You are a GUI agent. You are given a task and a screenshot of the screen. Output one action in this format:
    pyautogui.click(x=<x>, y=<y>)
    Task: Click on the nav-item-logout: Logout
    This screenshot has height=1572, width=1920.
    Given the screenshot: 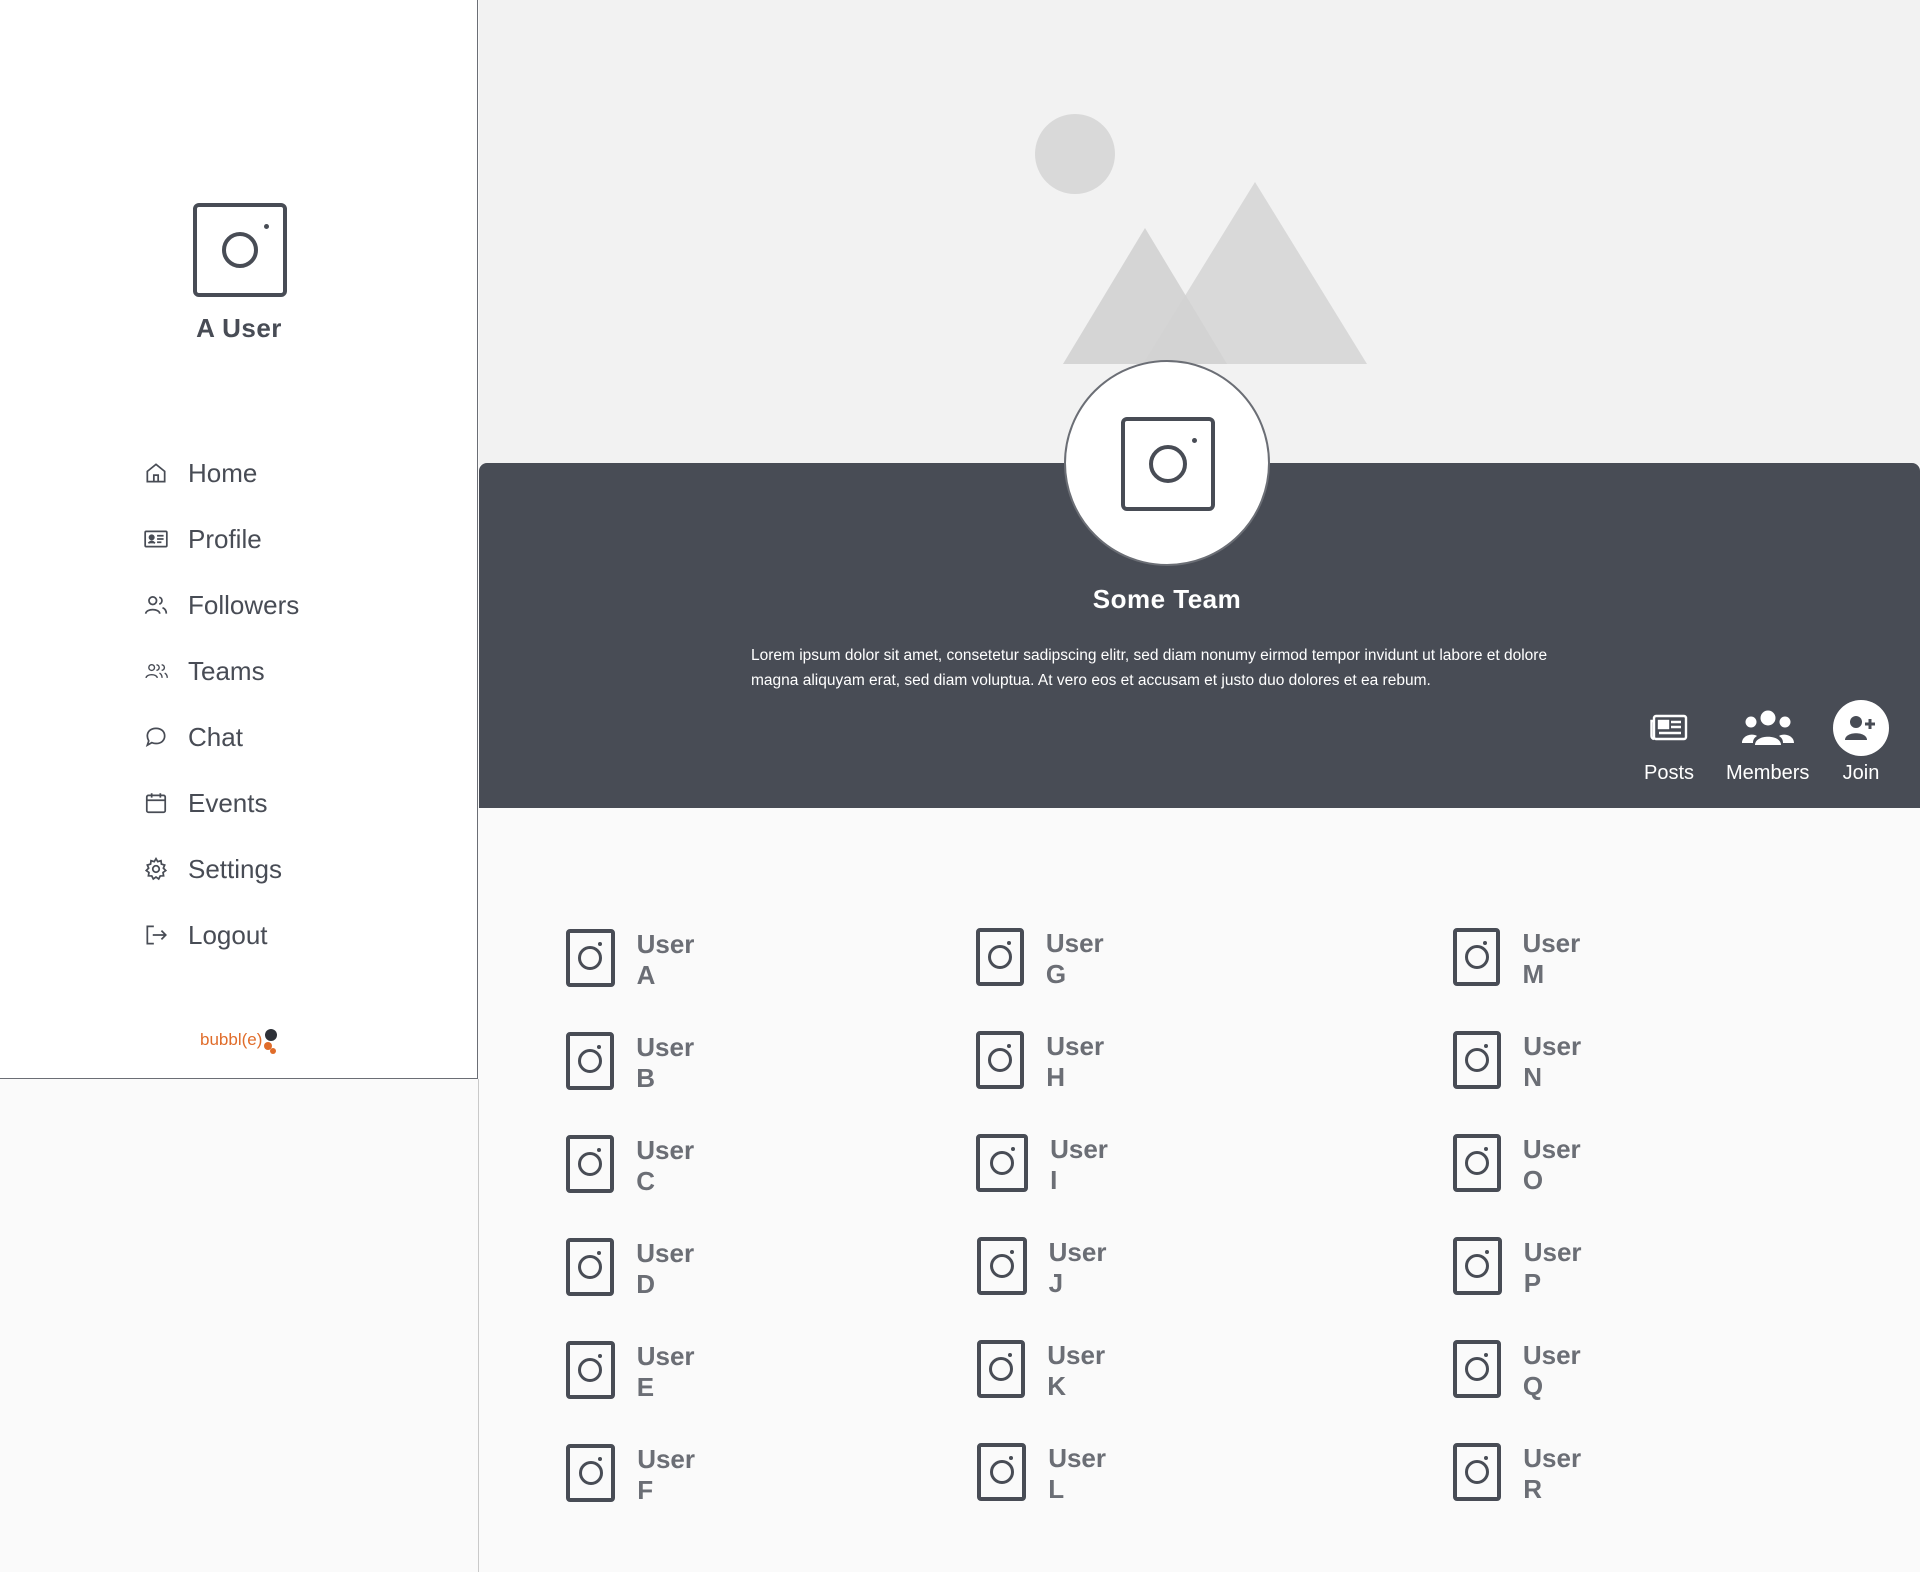 What is the action you would take?
    pyautogui.click(x=221, y=935)
    